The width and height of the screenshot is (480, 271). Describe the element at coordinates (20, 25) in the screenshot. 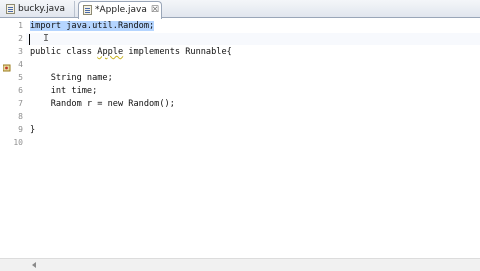

I see `line-number: 1` at that location.